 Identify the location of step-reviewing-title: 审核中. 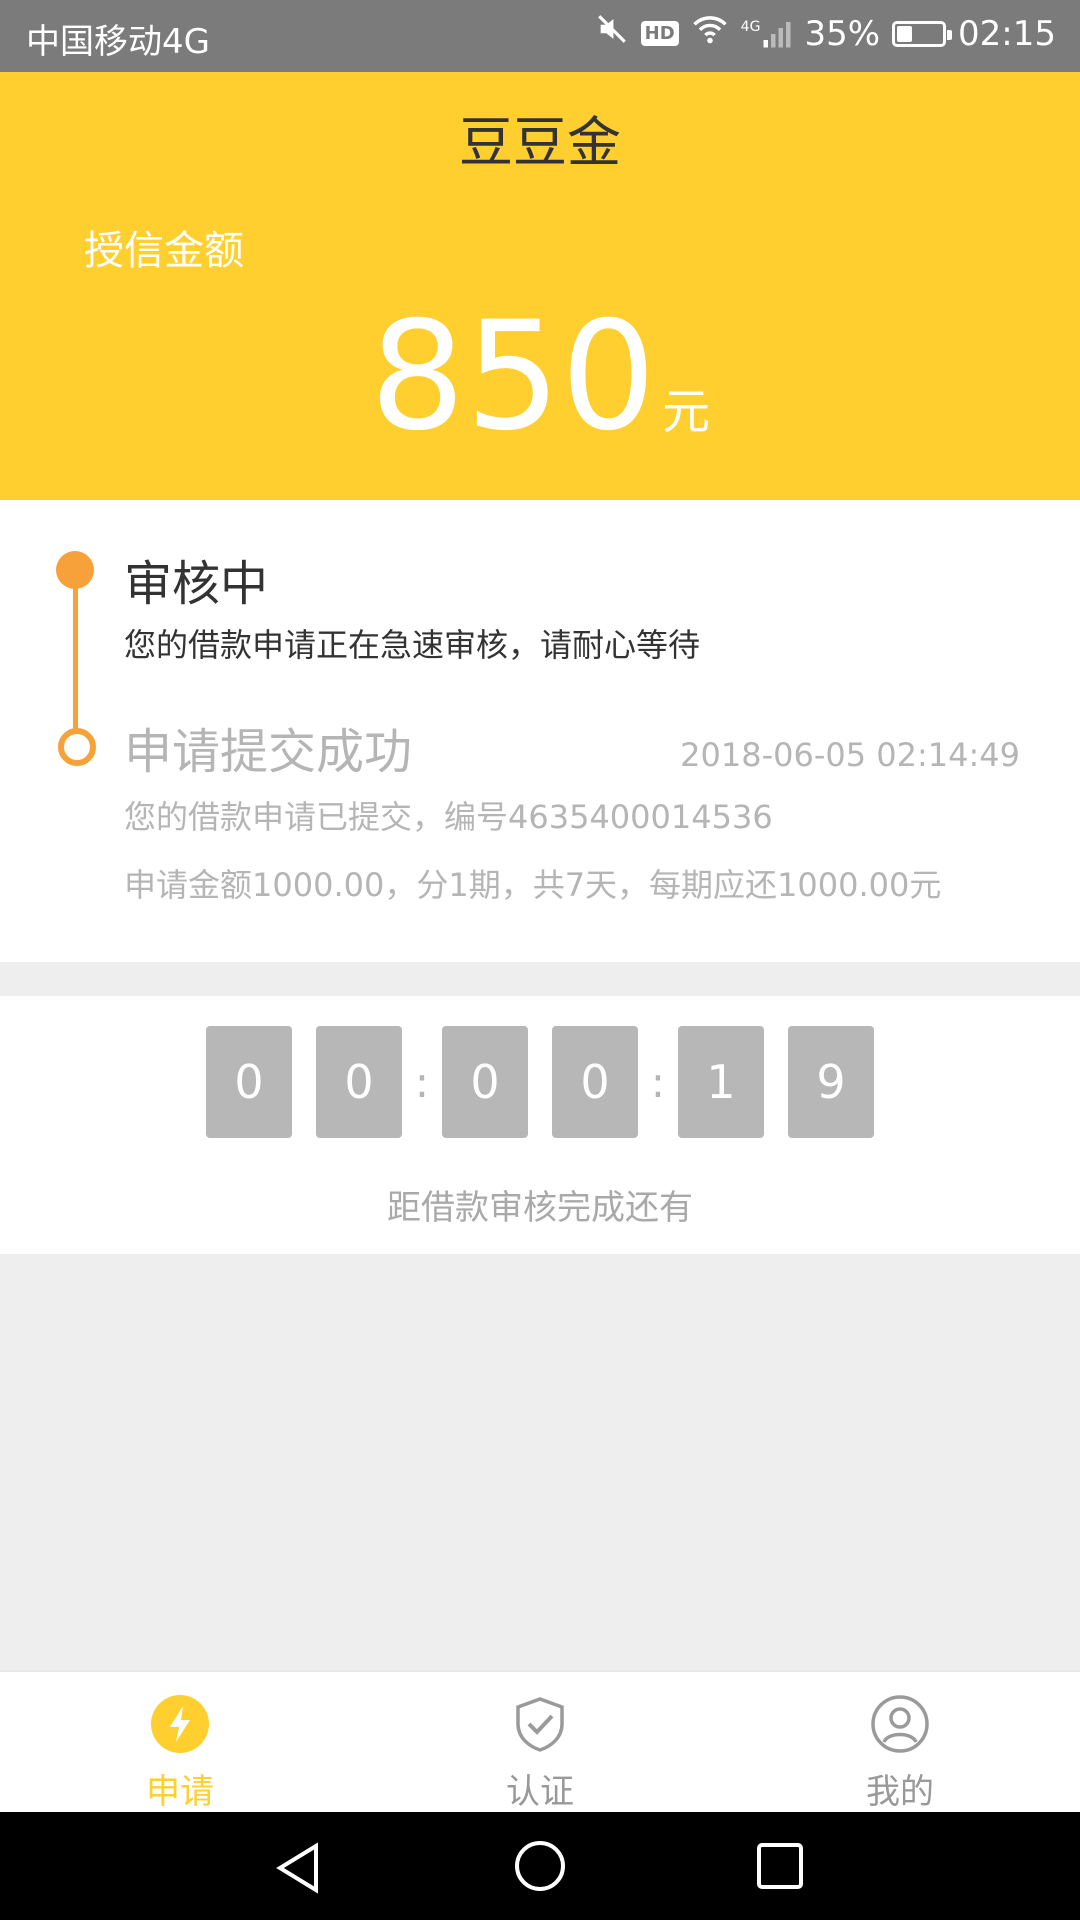
(196, 584).